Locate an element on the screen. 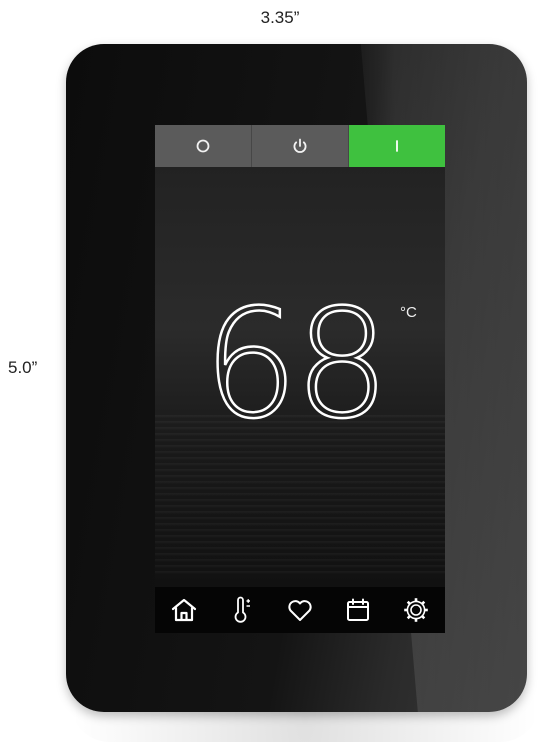  width-dimension-label: 3.35” is located at coordinates (280, 17).